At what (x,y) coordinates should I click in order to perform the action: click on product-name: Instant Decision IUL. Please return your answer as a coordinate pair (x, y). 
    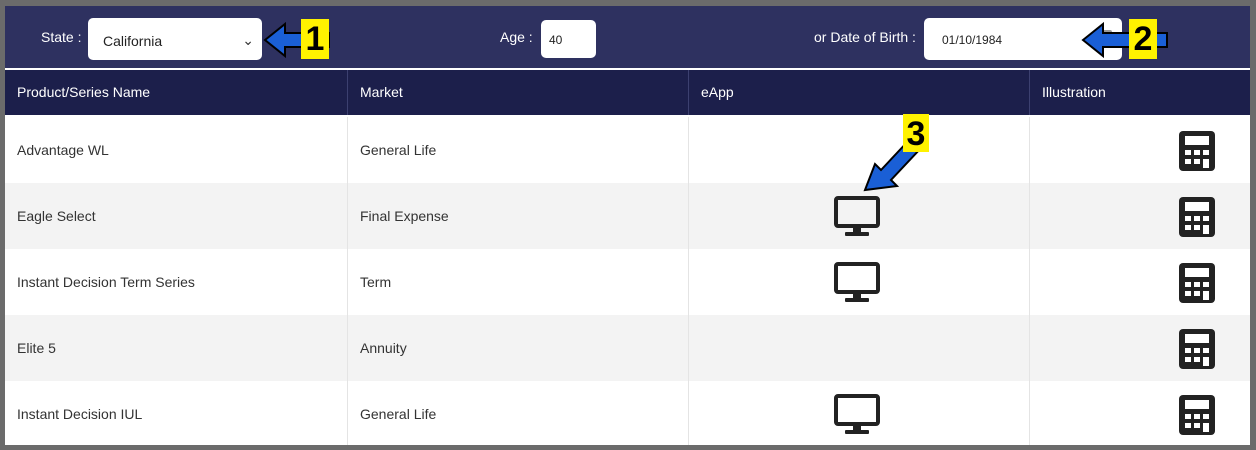
    Looking at the image, I should click on (176, 413).